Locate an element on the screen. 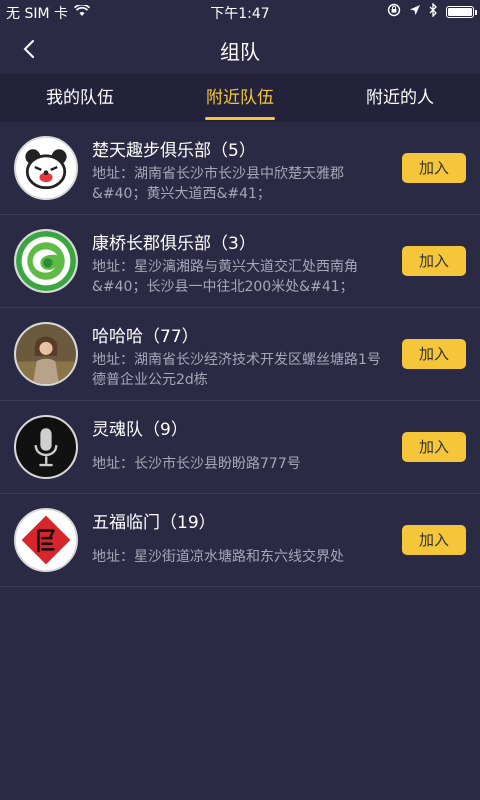  bear-mascot-icon is located at coordinates (46, 168).